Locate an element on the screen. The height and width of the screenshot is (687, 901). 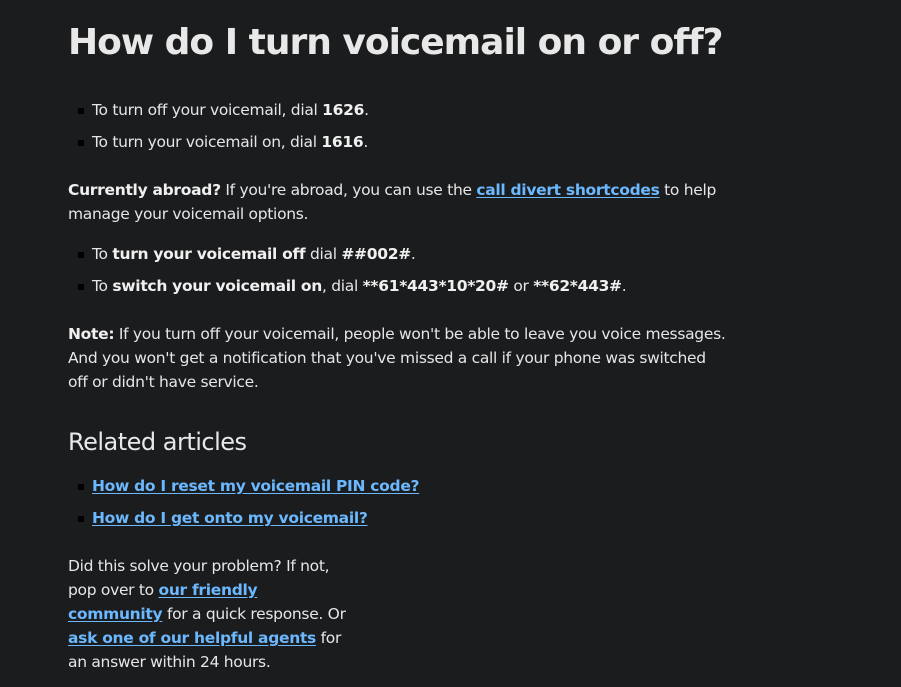
helpful-agents-link: ask one of our helpful agents is located at coordinates (192, 638).